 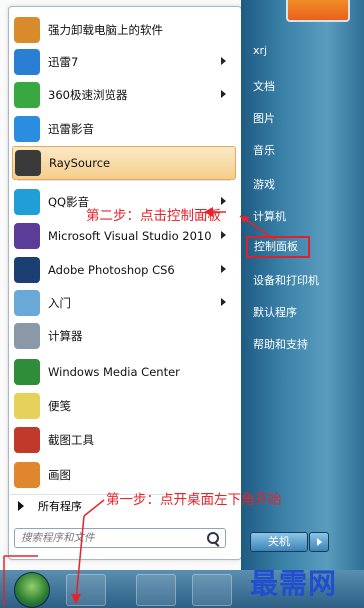 I want to click on step1-arrow-down, so click(x=80, y=558).